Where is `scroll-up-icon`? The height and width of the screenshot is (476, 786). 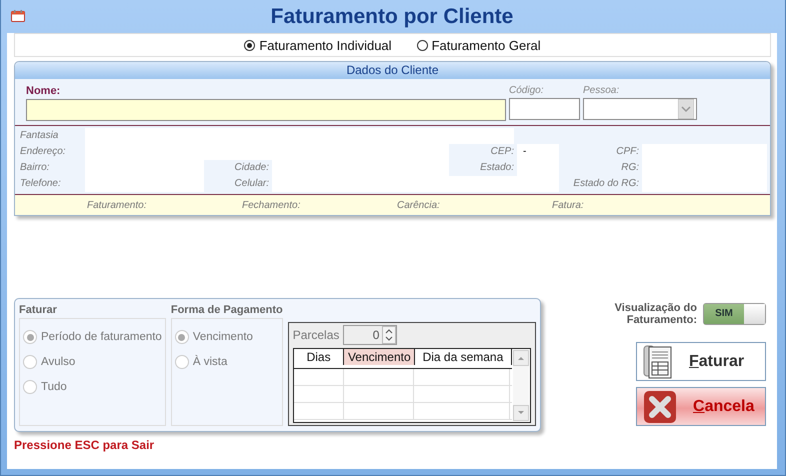
scroll-up-icon is located at coordinates (520, 358).